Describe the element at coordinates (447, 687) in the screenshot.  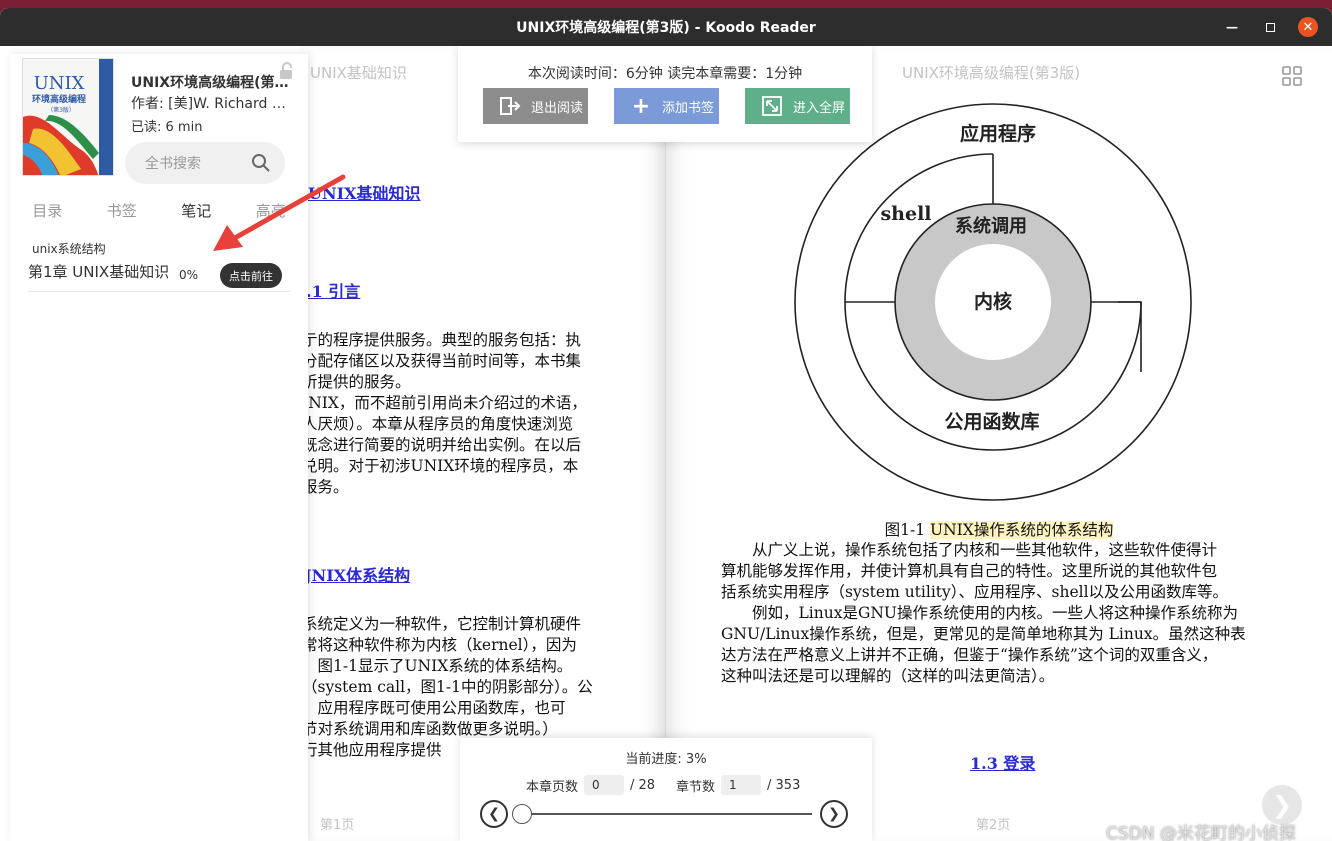
I see `text-line: （system call，图1-1中的阴影部分）。公` at that location.